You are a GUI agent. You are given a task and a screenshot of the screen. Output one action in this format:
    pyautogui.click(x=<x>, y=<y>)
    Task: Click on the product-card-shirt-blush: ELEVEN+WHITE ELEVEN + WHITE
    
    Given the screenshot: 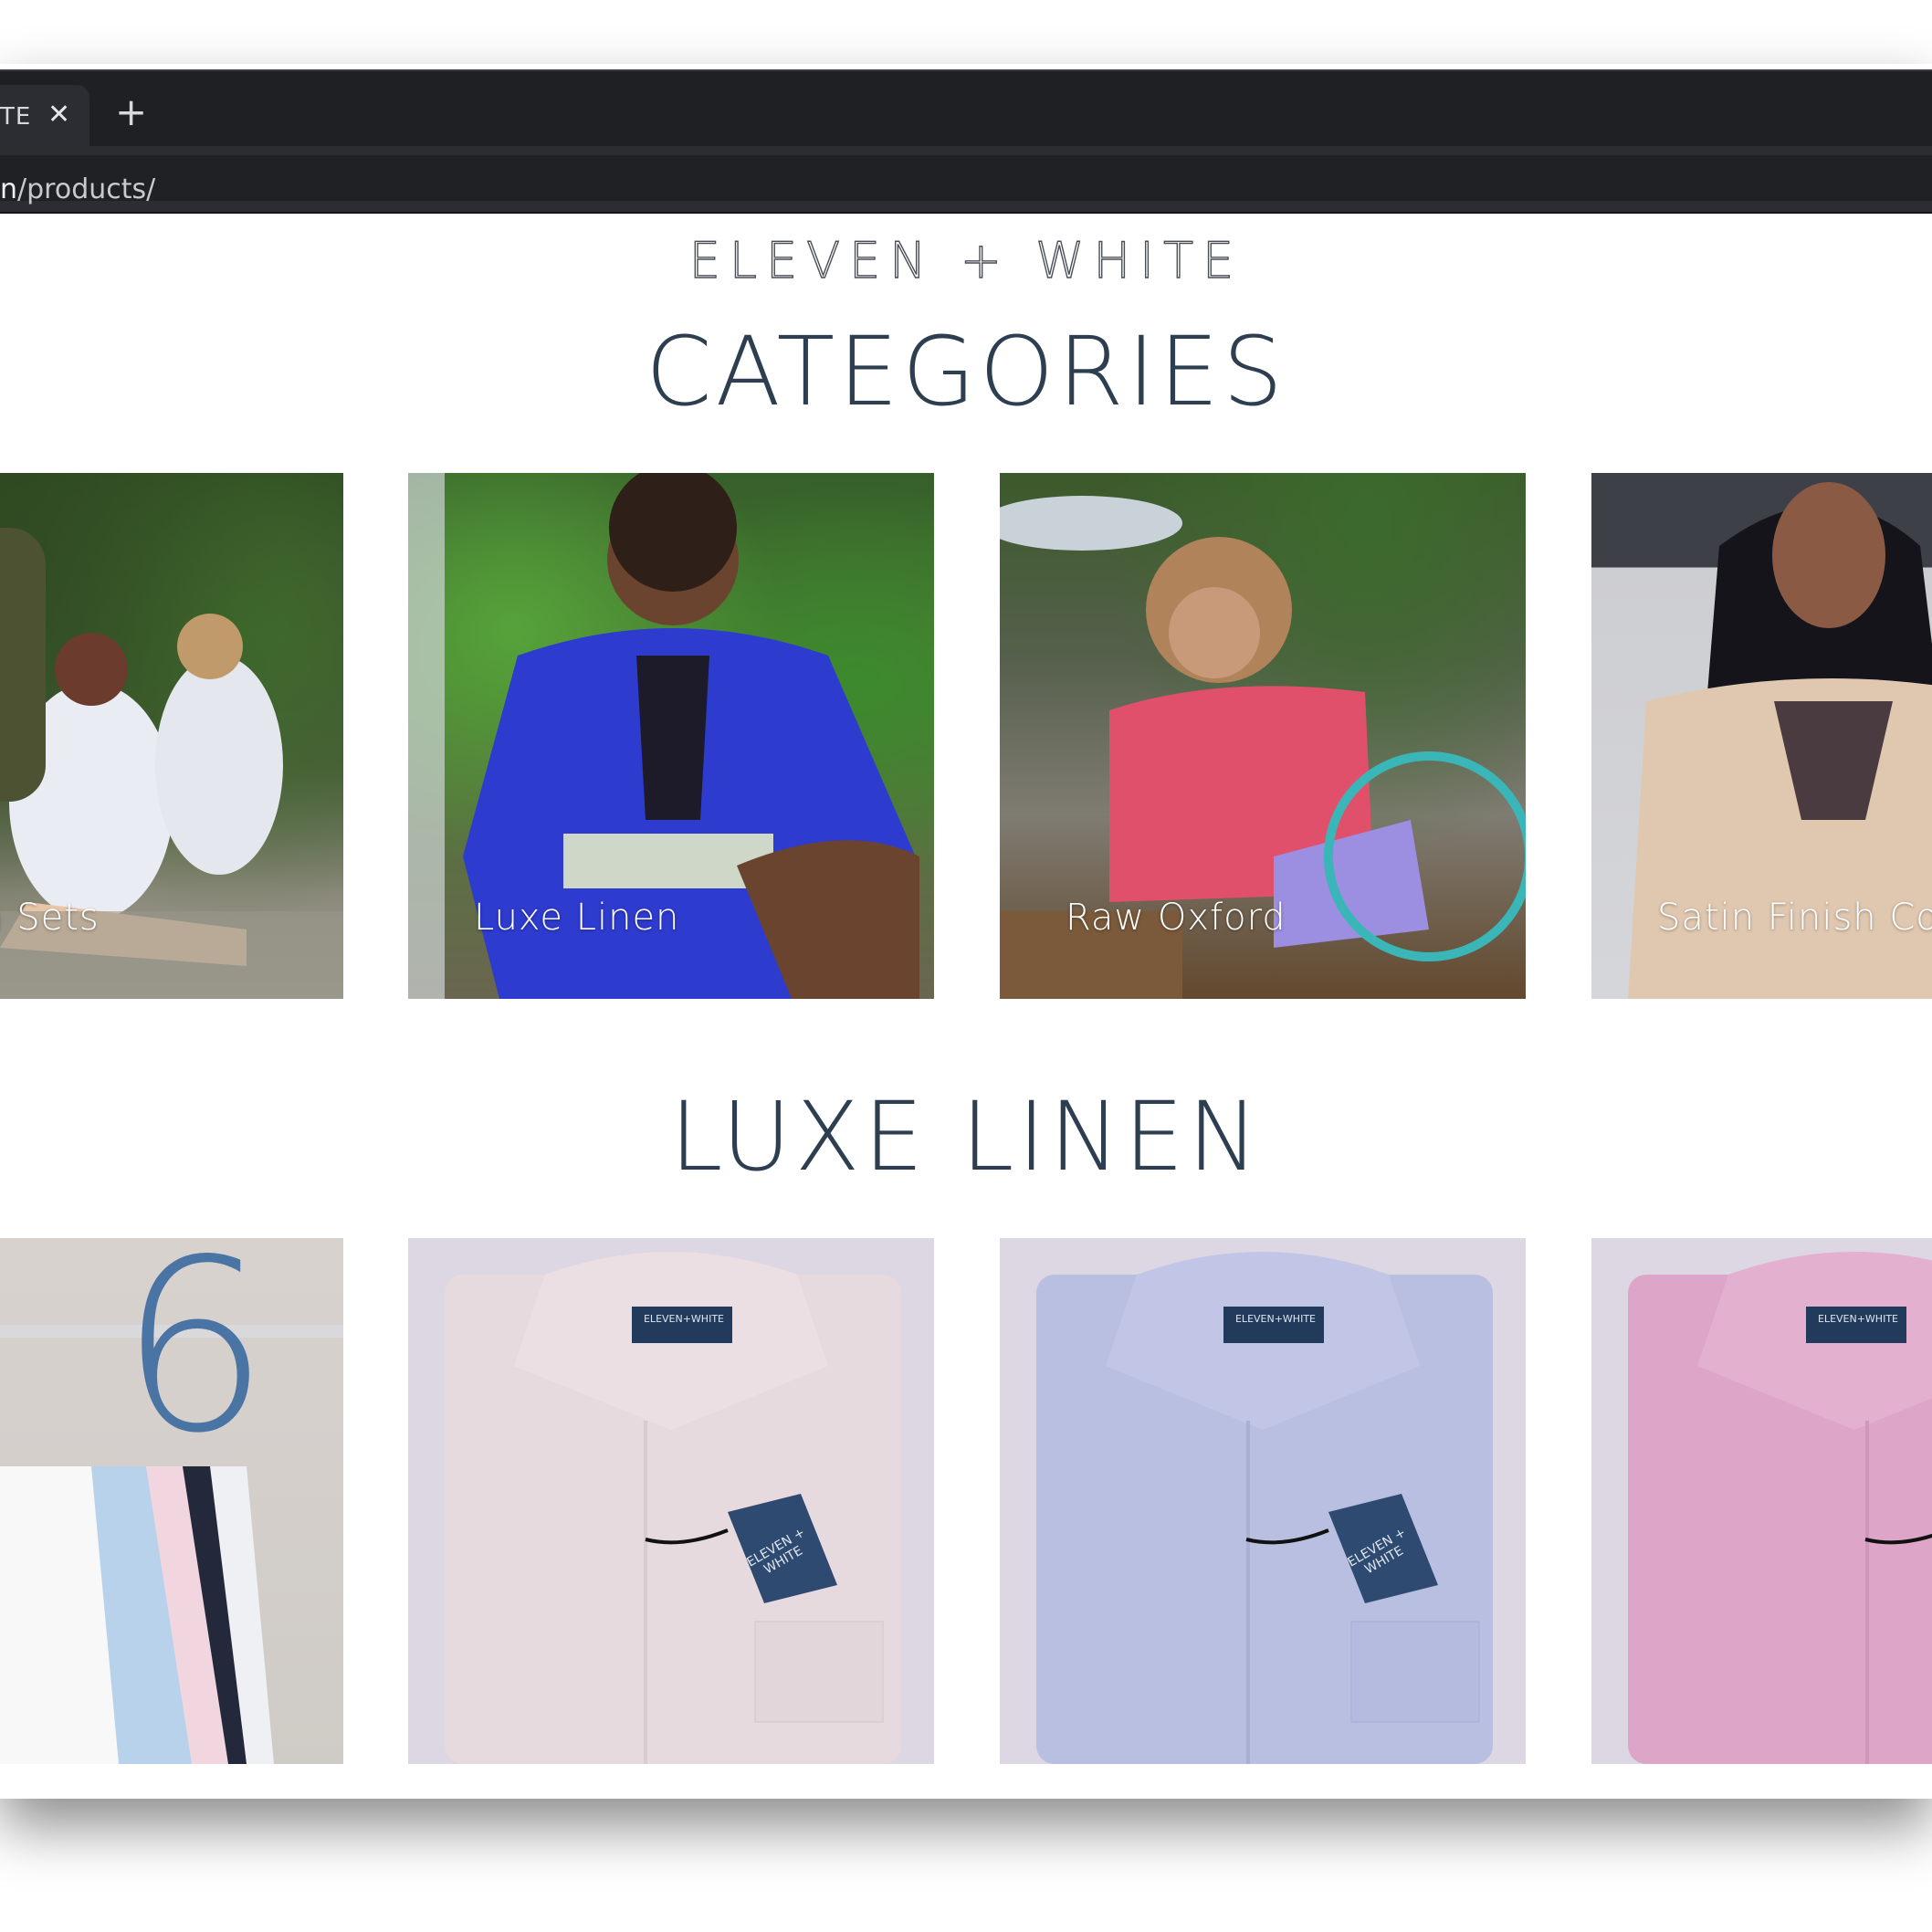 What is the action you would take?
    pyautogui.click(x=671, y=1501)
    